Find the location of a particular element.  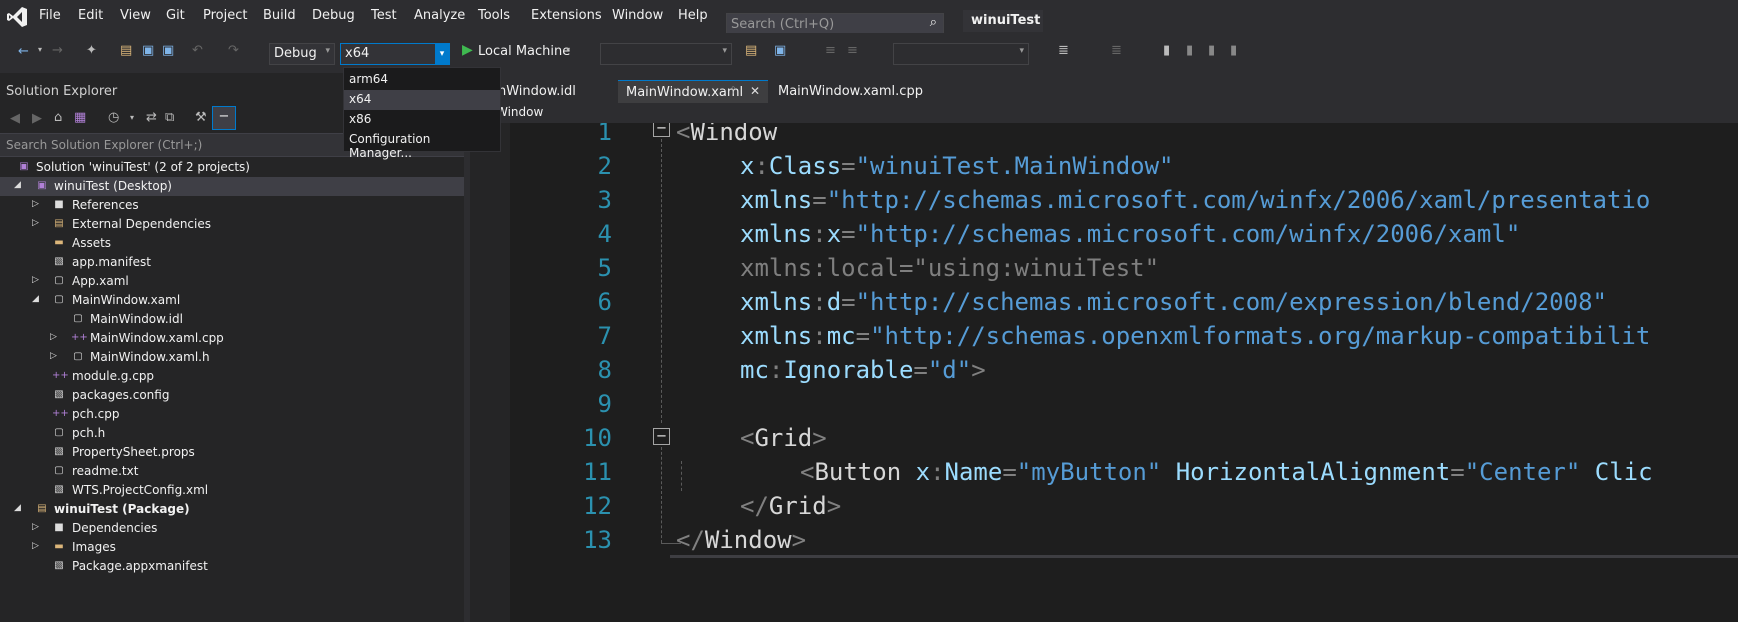

platform-option-arm64: arm64 is located at coordinates (422, 80).